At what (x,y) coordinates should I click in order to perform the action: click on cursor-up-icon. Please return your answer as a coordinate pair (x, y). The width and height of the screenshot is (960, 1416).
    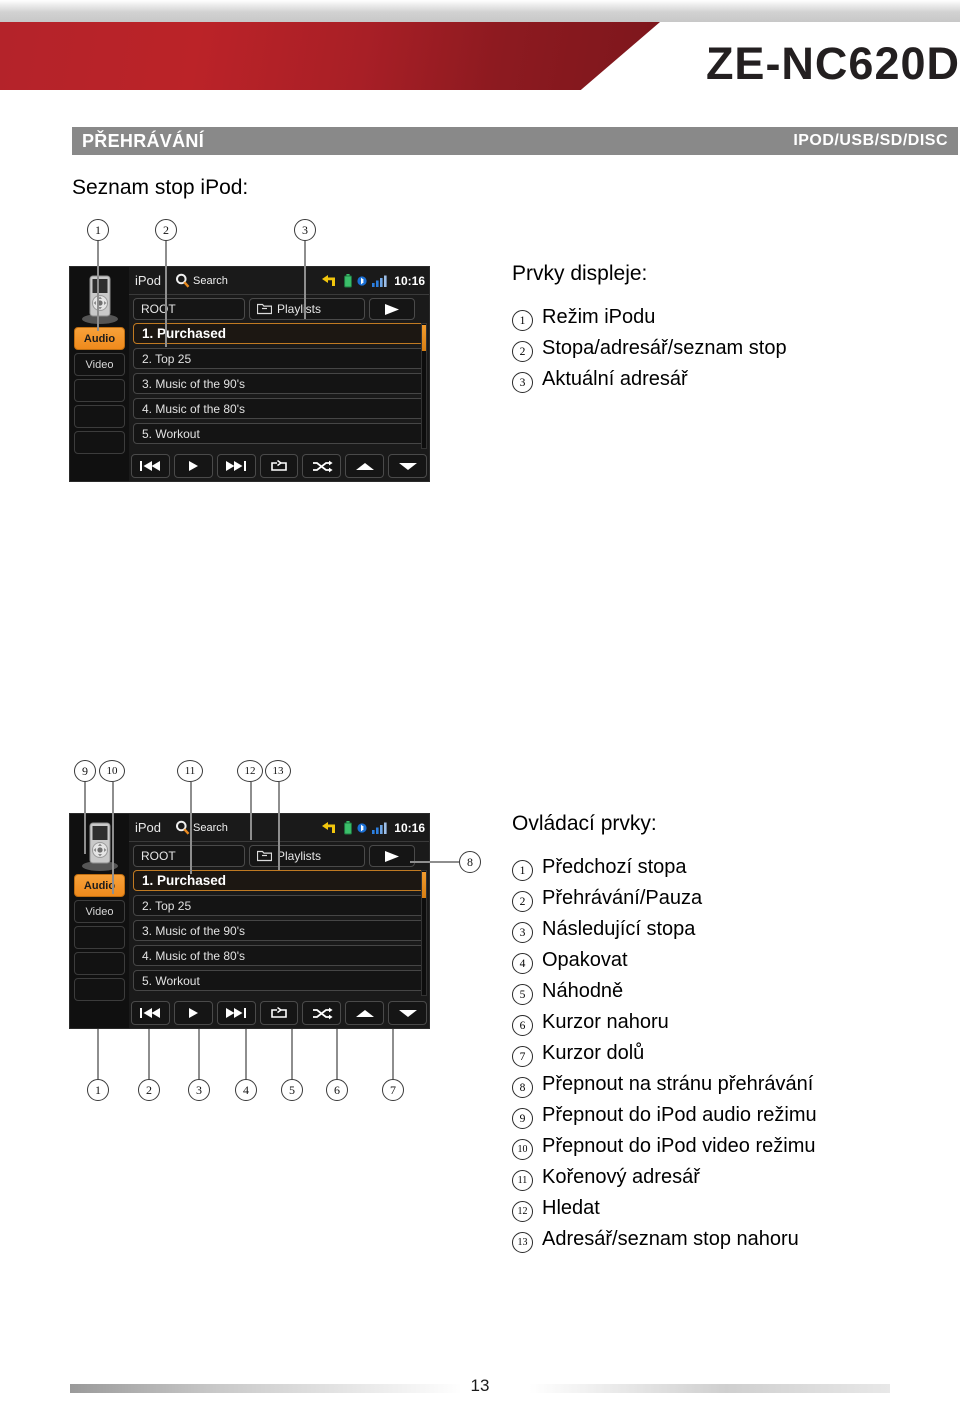
    Looking at the image, I should click on (364, 466).